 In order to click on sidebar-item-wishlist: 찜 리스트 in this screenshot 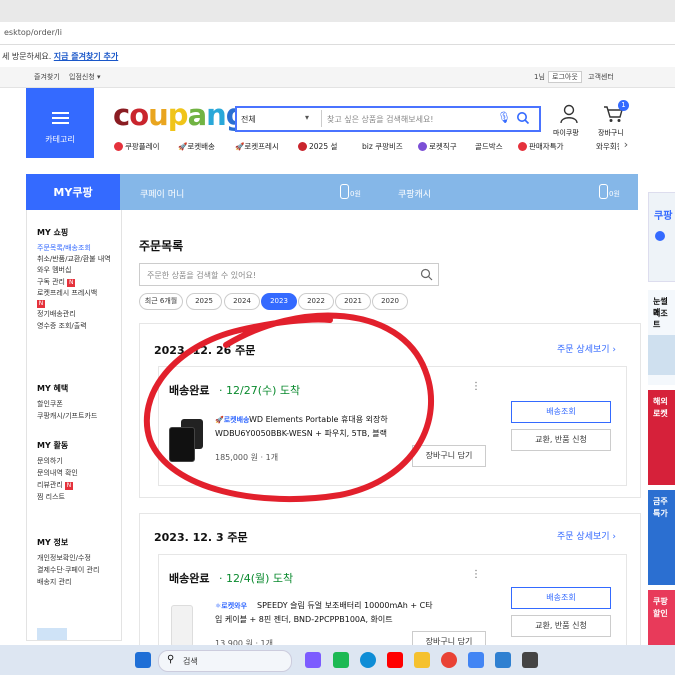, I will do `click(57, 497)`.